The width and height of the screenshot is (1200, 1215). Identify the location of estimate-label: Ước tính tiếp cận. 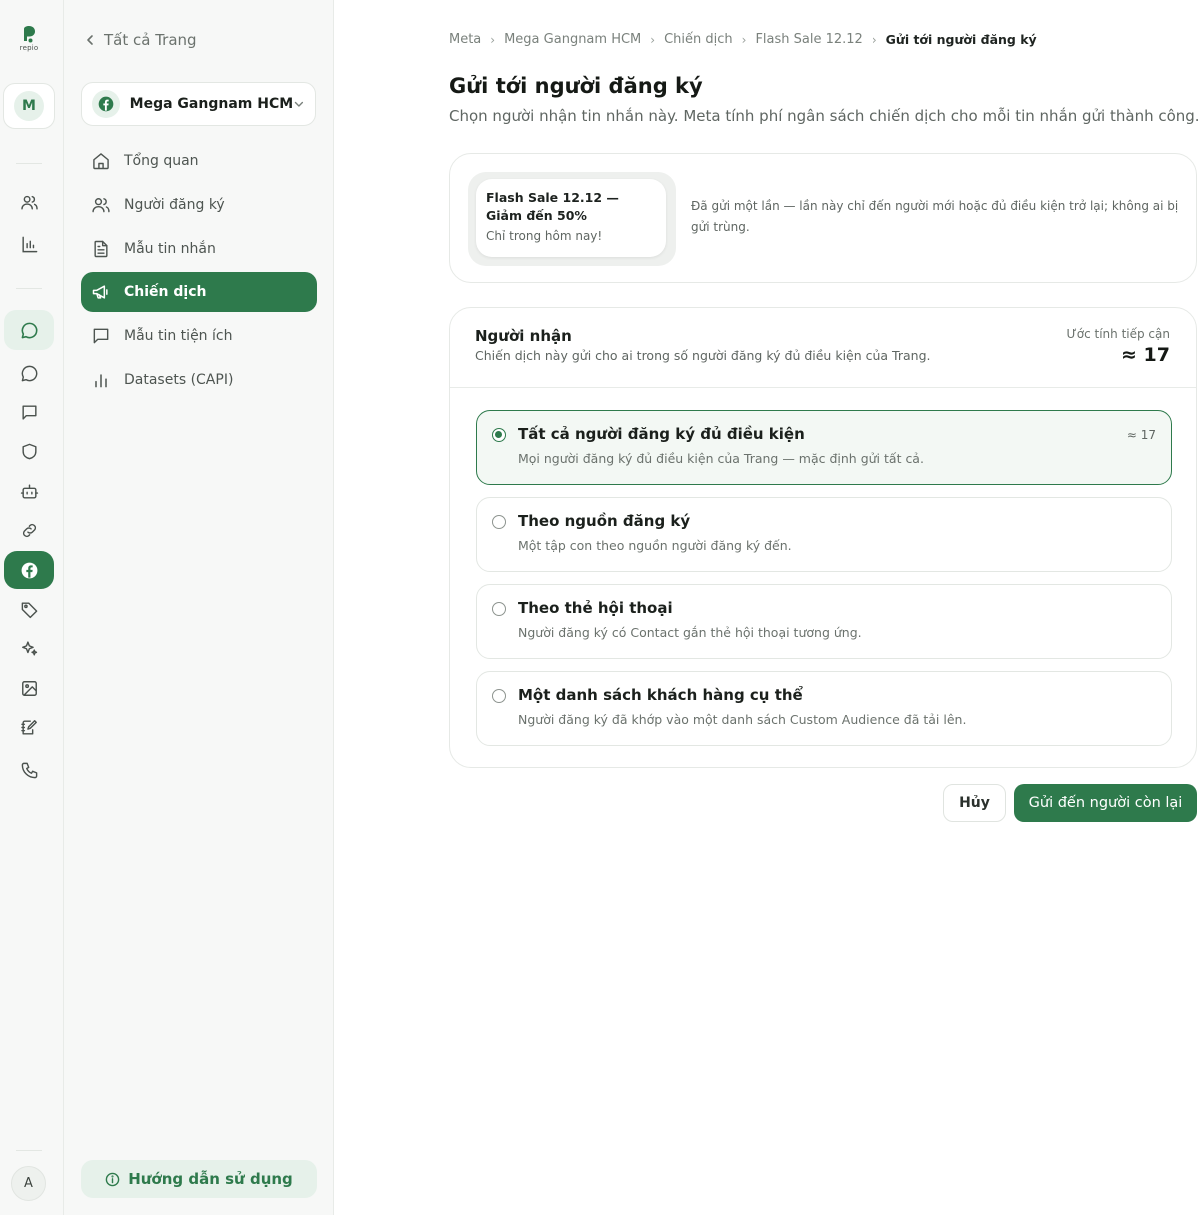
(1118, 334).